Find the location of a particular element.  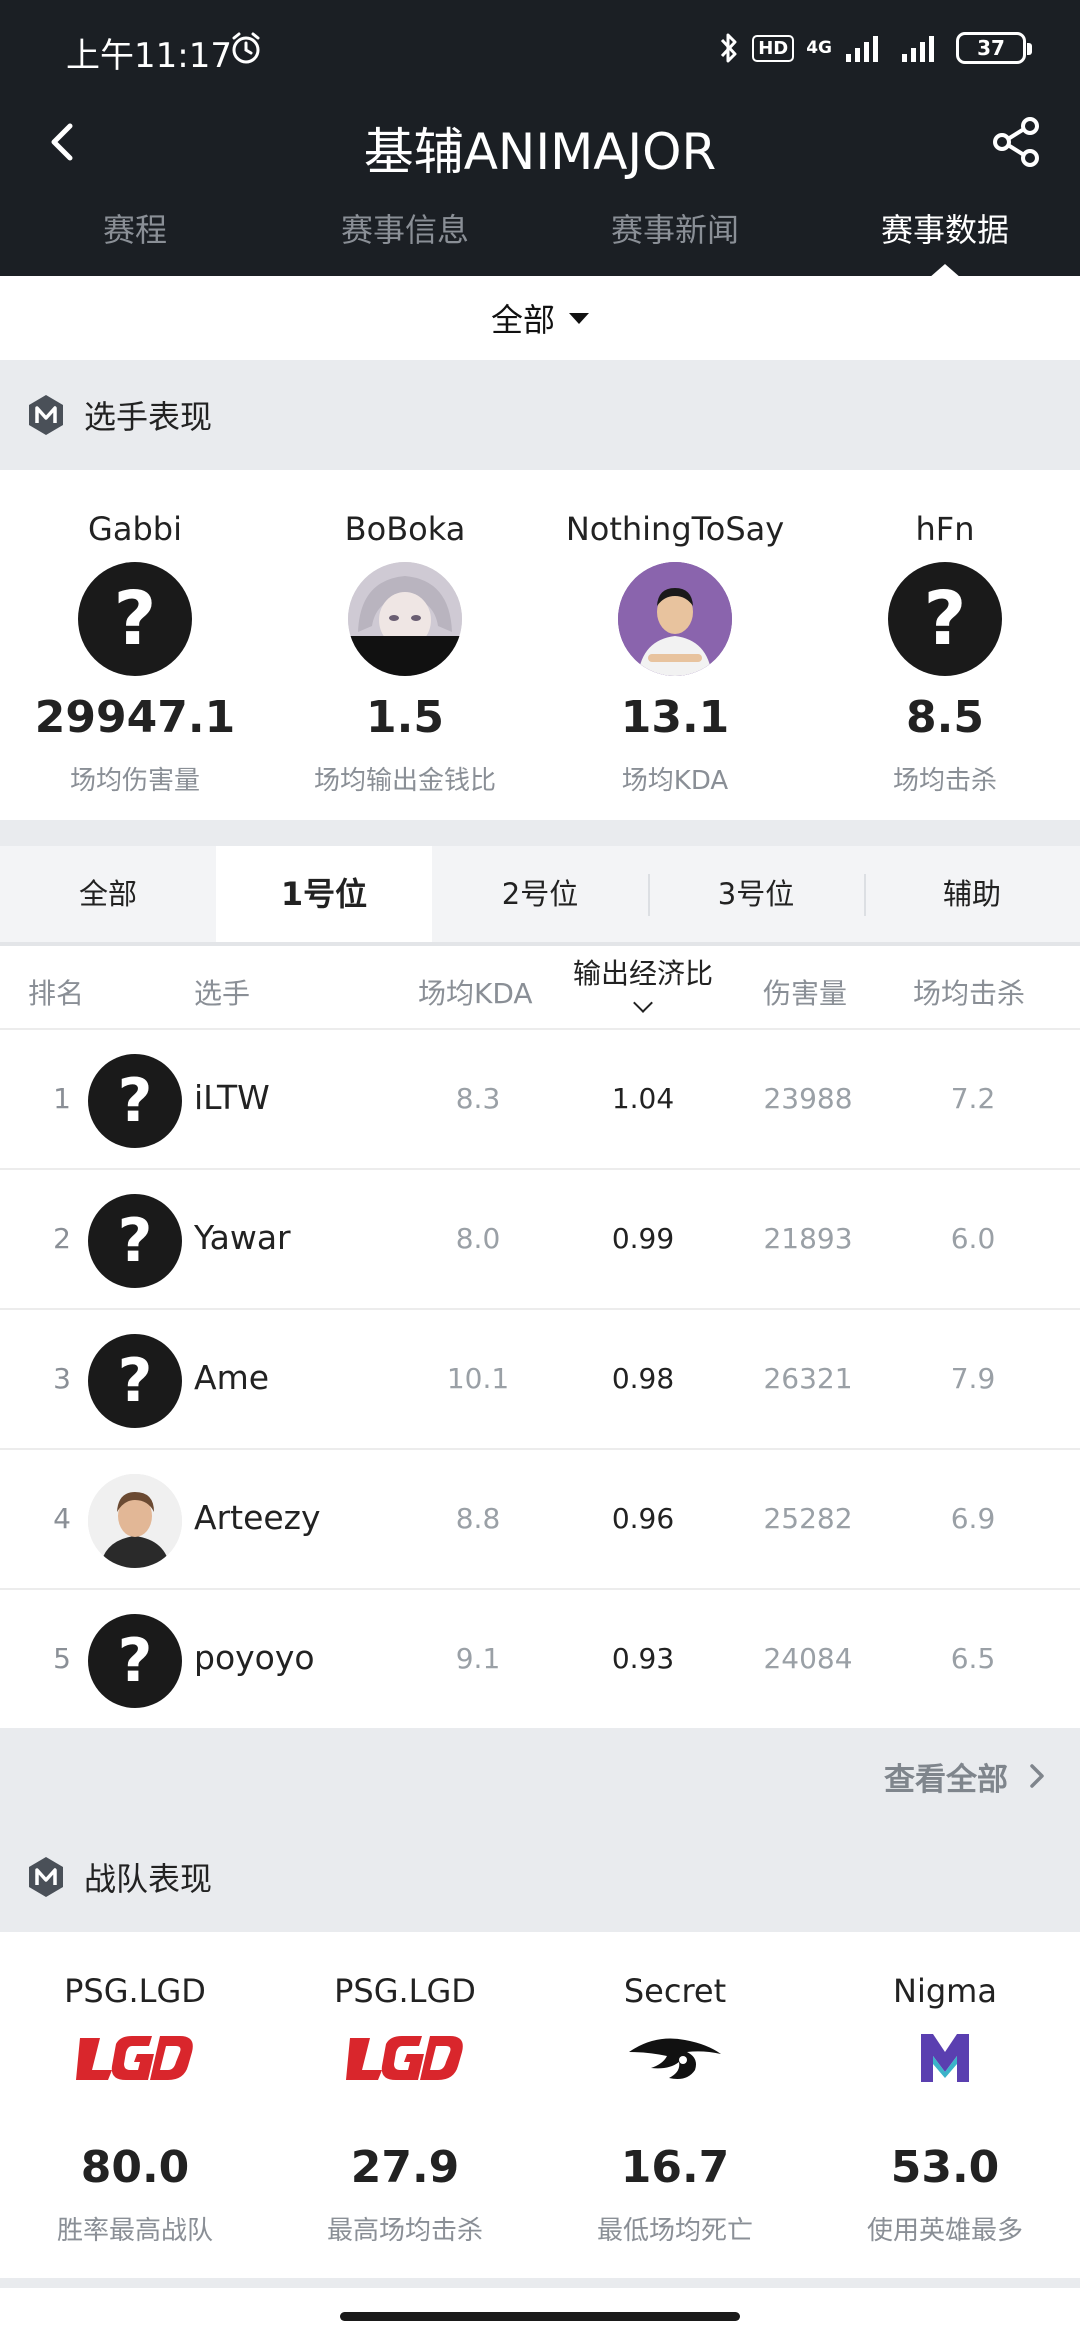

team-card: Secret 16.7 最低场均死亡 is located at coordinates (675, 2107).